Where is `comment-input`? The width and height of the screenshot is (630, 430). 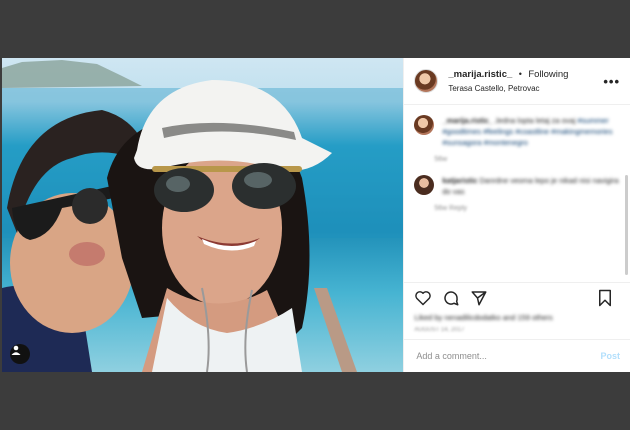 comment-input is located at coordinates (491, 356).